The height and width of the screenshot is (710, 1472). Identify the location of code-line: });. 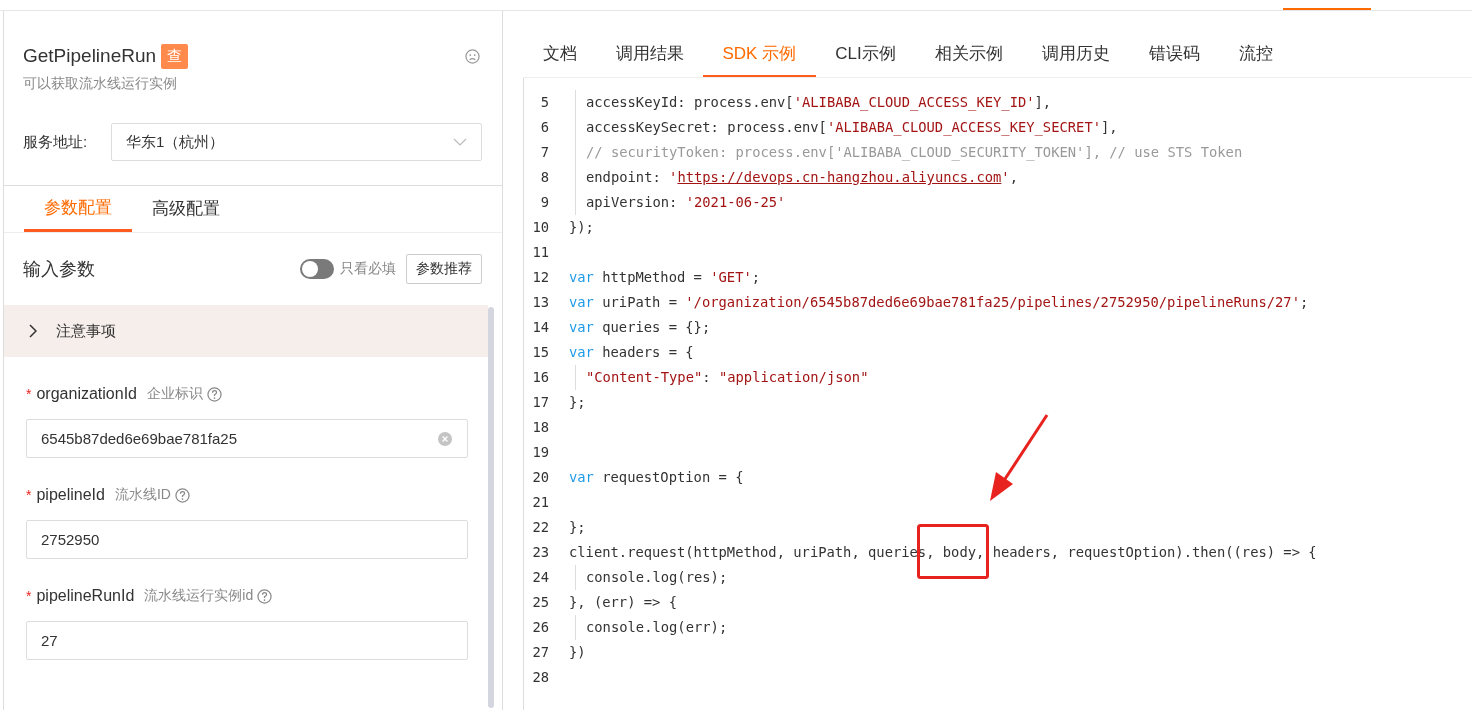
(581, 227).